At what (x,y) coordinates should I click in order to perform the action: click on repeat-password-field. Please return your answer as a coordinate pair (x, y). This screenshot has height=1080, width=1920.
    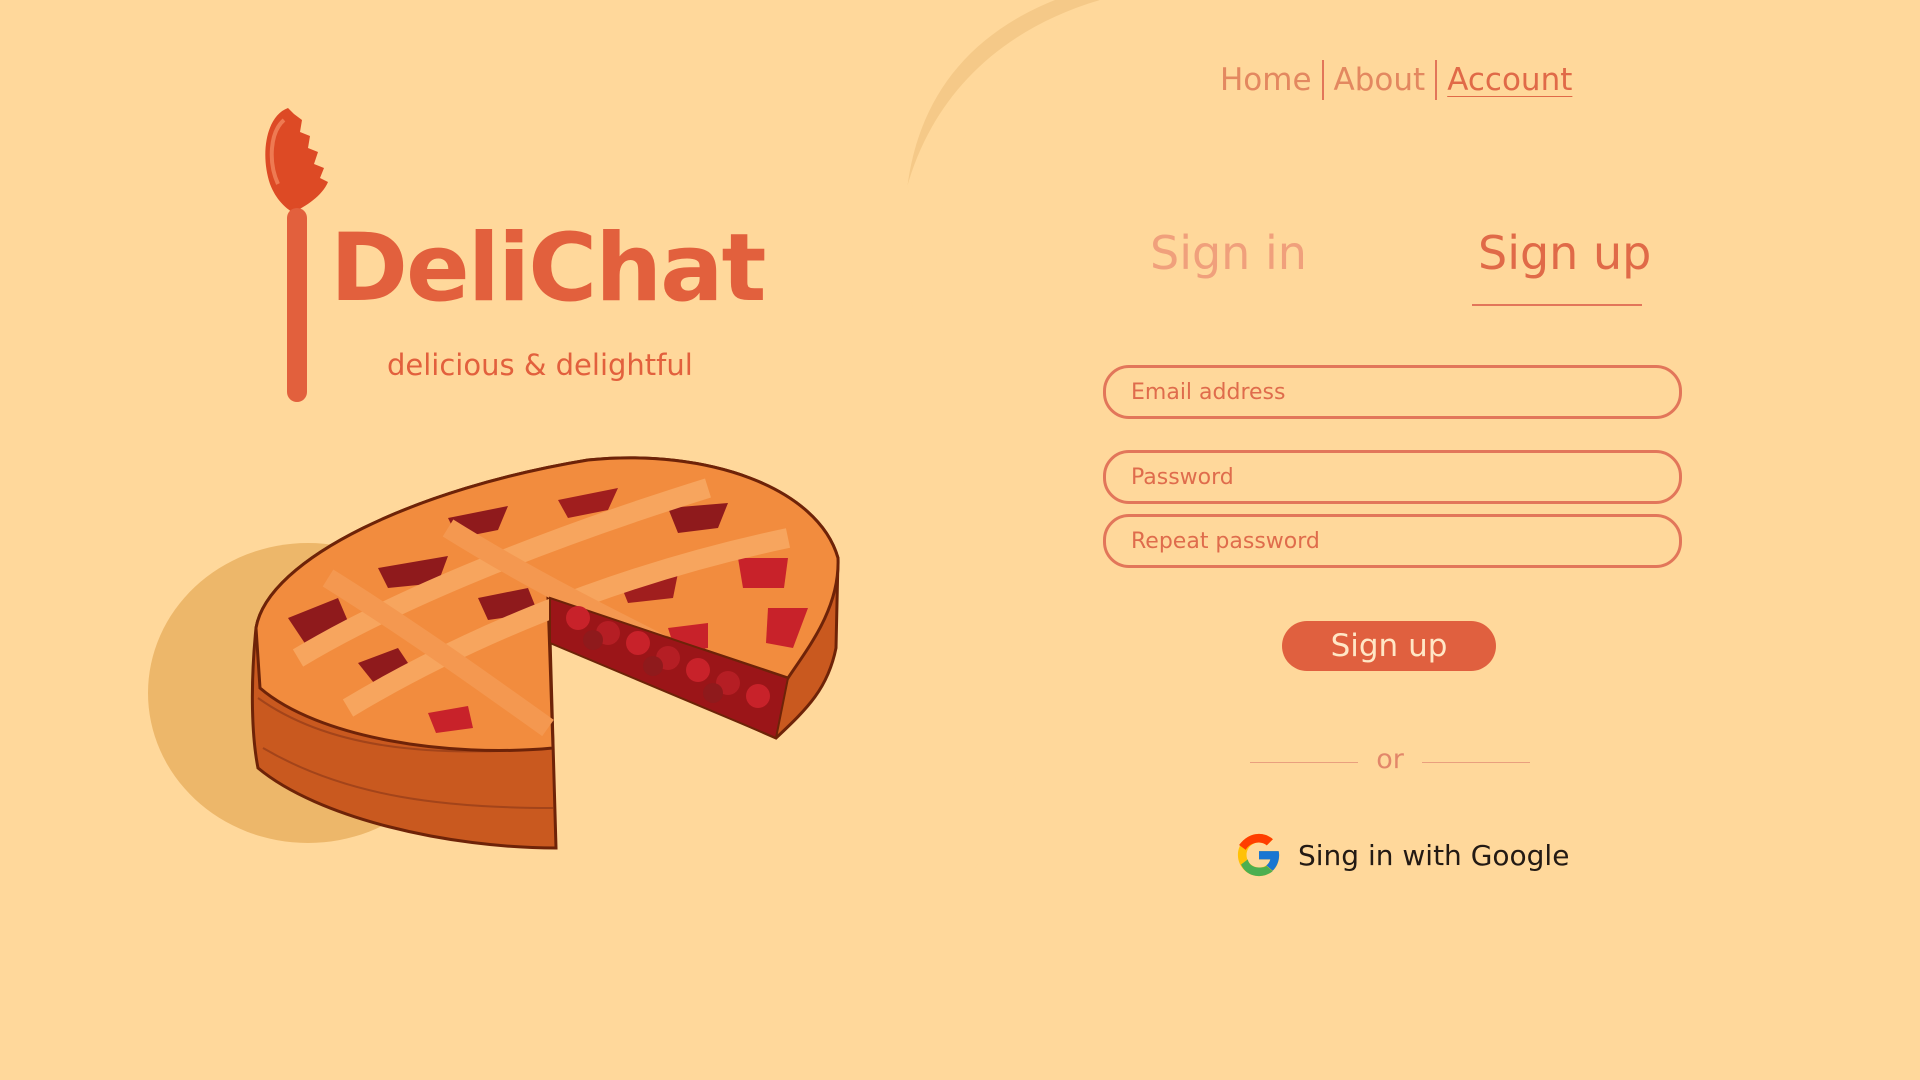
    Looking at the image, I should click on (1392, 541).